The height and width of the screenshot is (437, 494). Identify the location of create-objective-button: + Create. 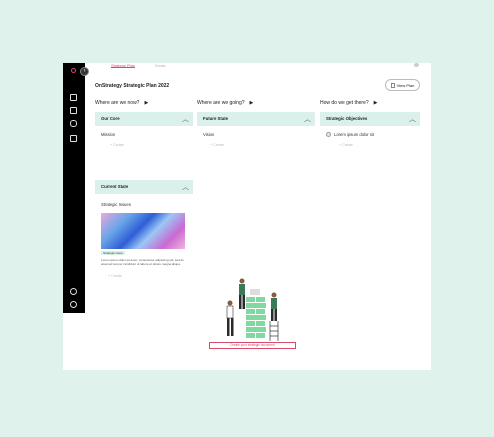
(346, 145).